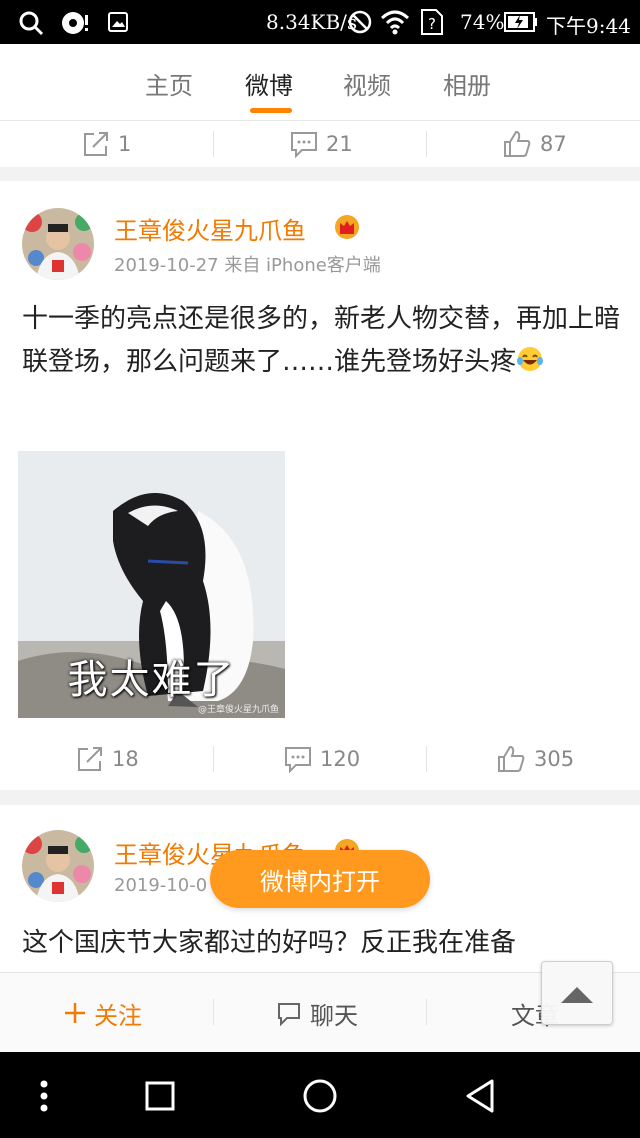 The width and height of the screenshot is (640, 1138). I want to click on tab-home: 主页, so click(169, 83).